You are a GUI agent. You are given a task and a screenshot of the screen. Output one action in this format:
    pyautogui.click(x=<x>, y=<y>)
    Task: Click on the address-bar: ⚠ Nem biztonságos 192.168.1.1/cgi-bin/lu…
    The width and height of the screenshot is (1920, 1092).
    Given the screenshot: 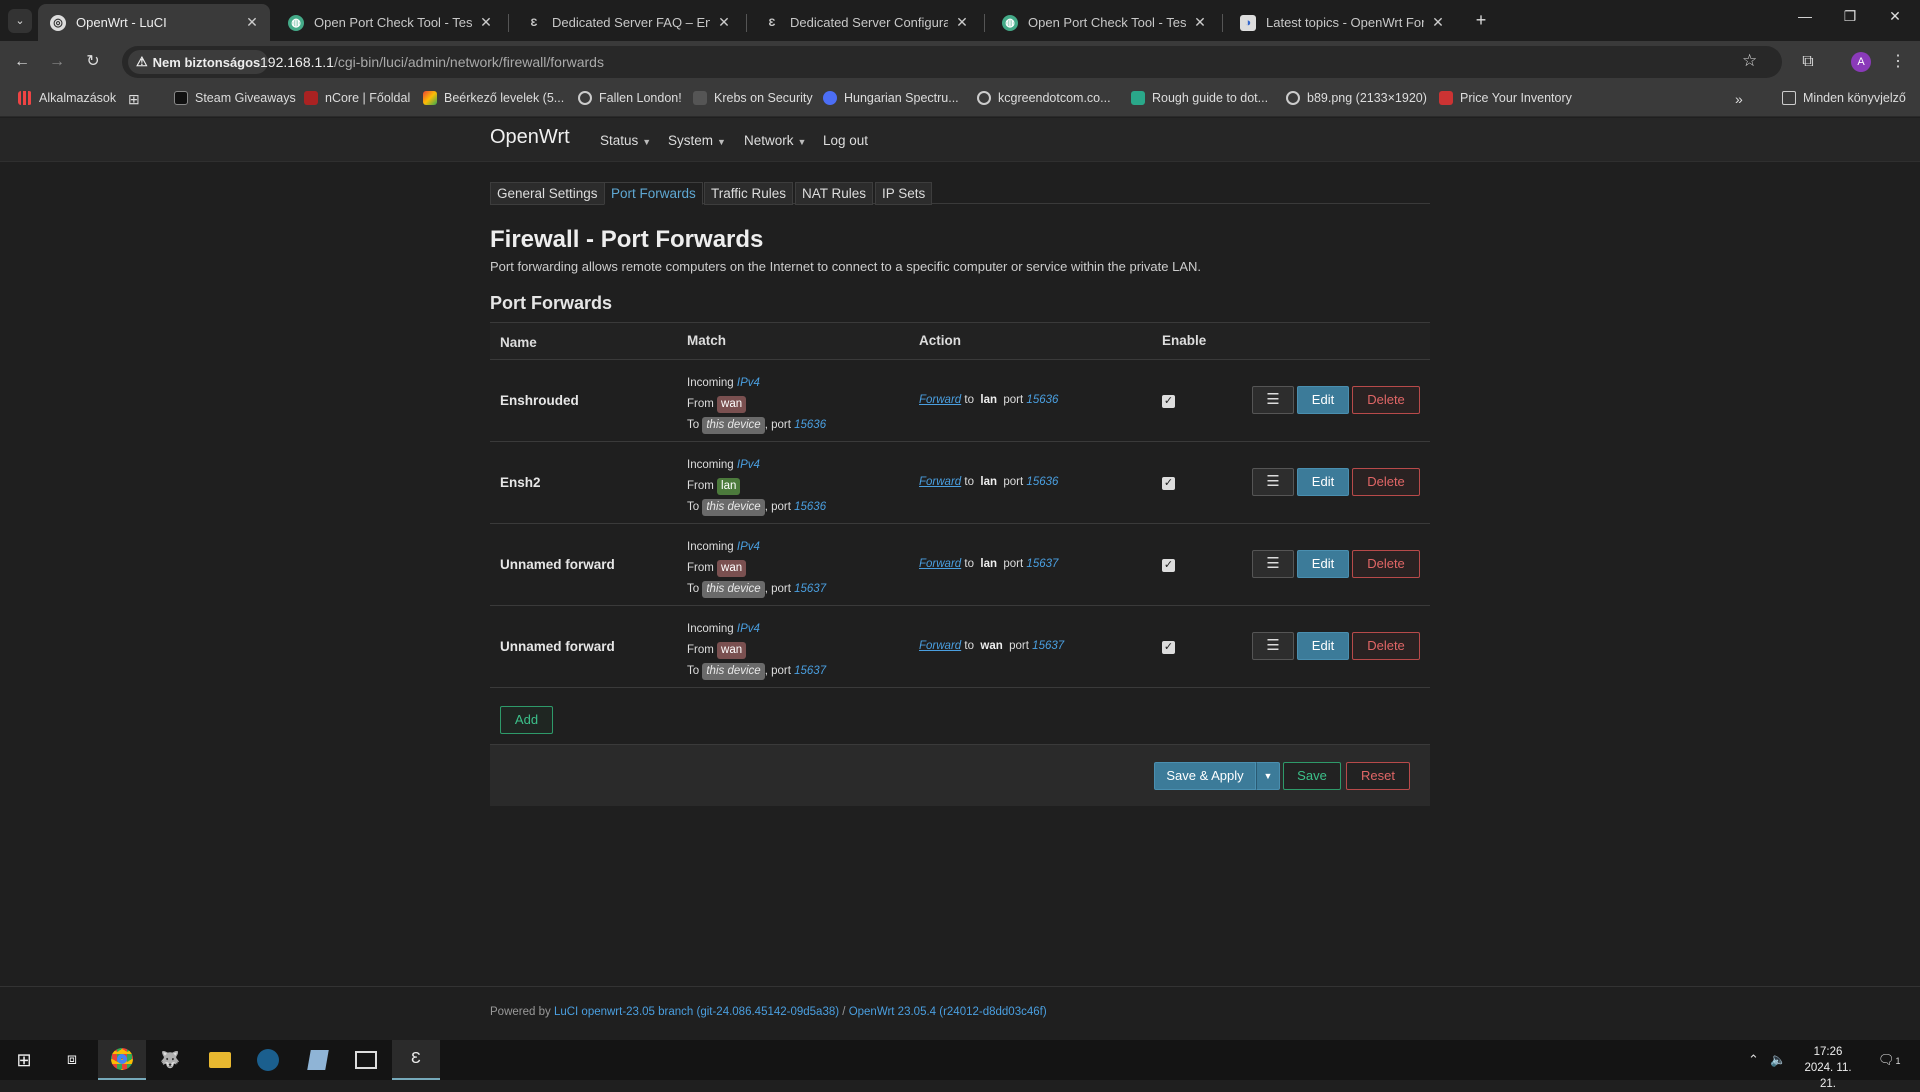 What is the action you would take?
    pyautogui.click(x=952, y=62)
    